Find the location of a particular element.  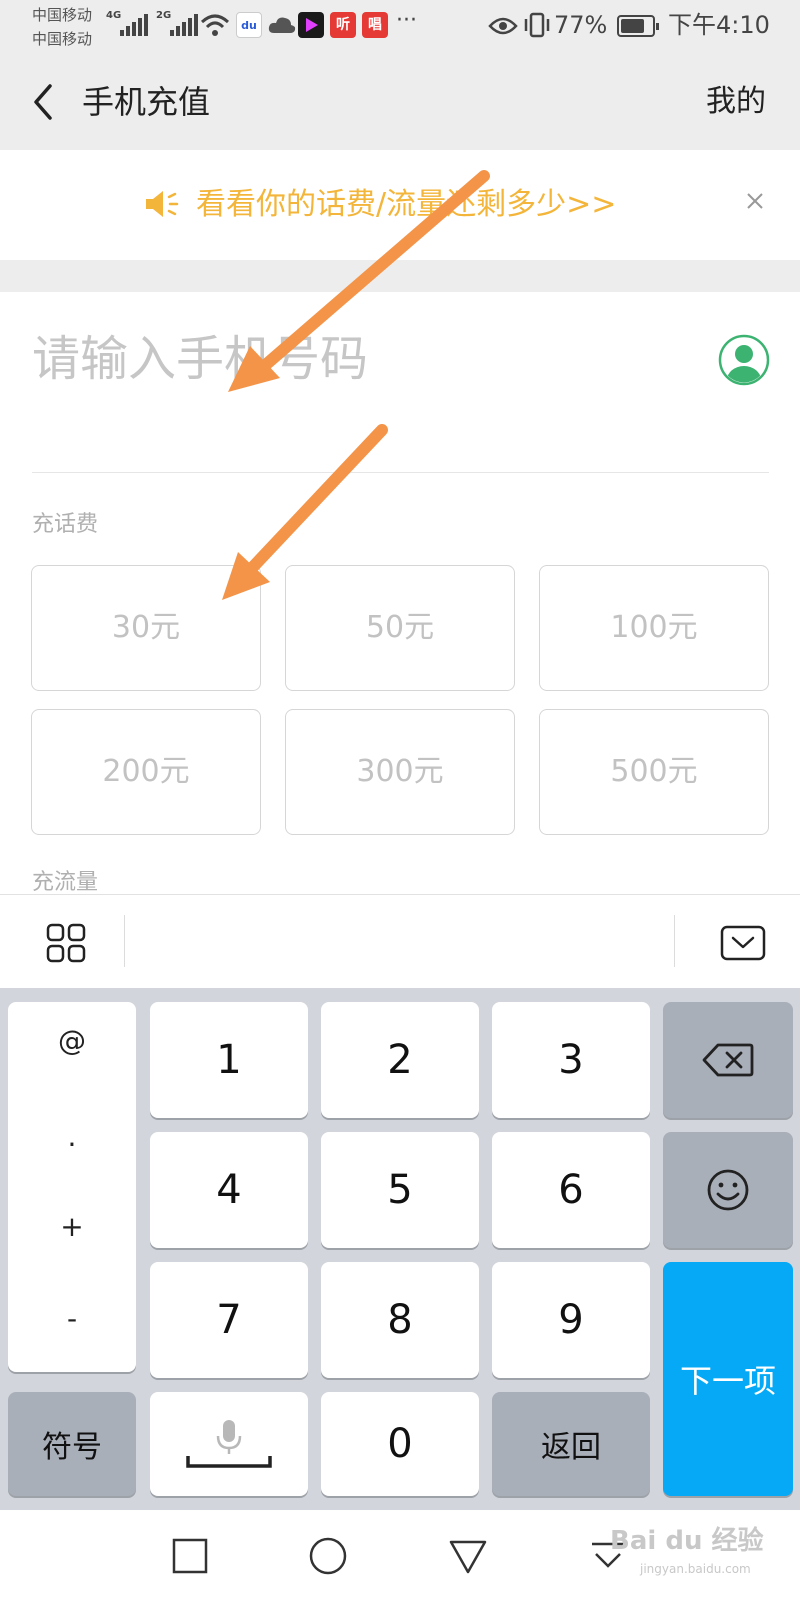

home-icon is located at coordinates (328, 1556).